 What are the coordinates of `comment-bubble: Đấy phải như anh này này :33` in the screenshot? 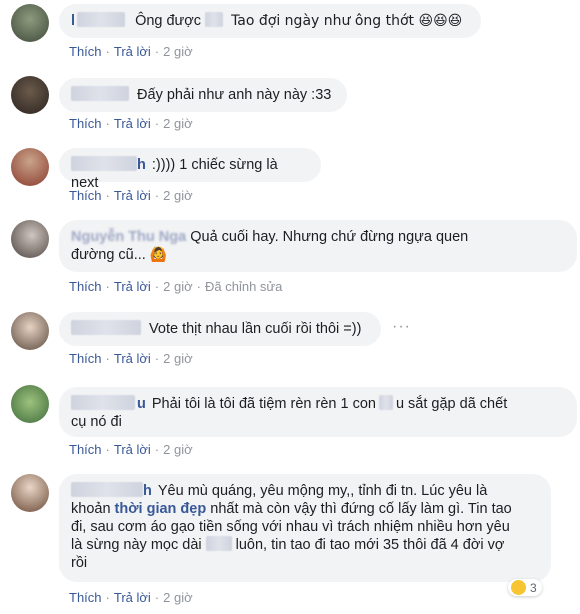 It's located at (203, 95).